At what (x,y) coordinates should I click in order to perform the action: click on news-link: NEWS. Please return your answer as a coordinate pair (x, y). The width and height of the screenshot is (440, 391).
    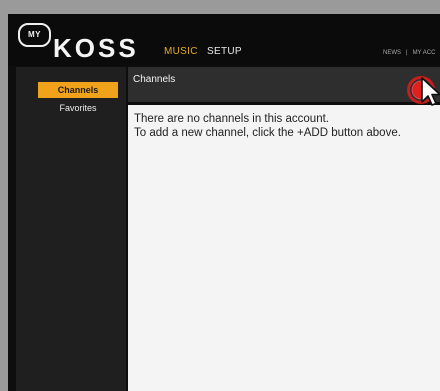
    Looking at the image, I should click on (392, 53).